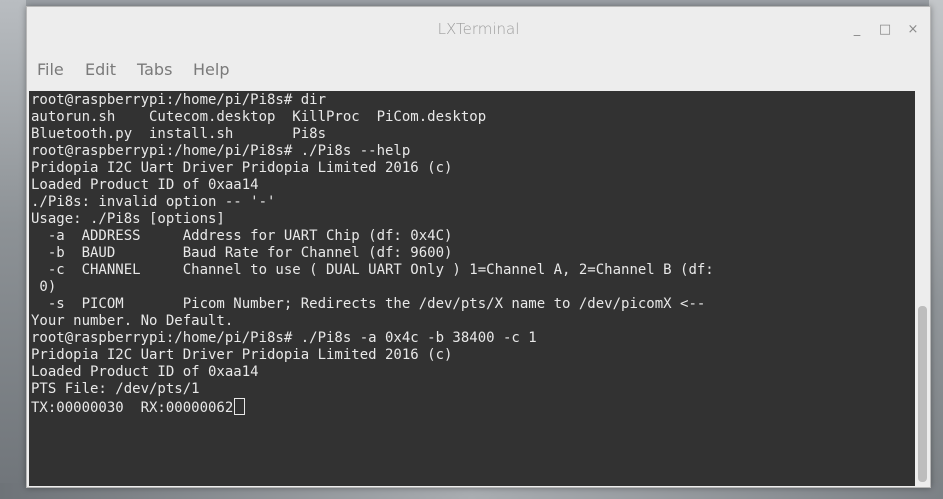 The height and width of the screenshot is (499, 943). I want to click on text-cursor, so click(240, 406).